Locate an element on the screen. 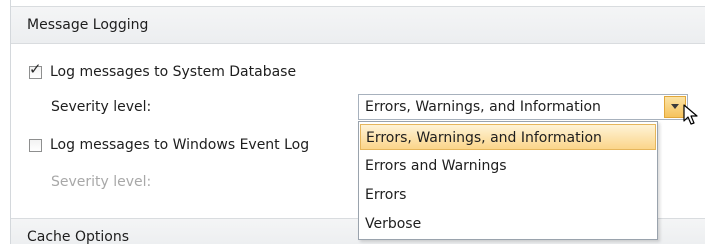 The width and height of the screenshot is (705, 244). check-icon: ✓ is located at coordinates (35, 68).